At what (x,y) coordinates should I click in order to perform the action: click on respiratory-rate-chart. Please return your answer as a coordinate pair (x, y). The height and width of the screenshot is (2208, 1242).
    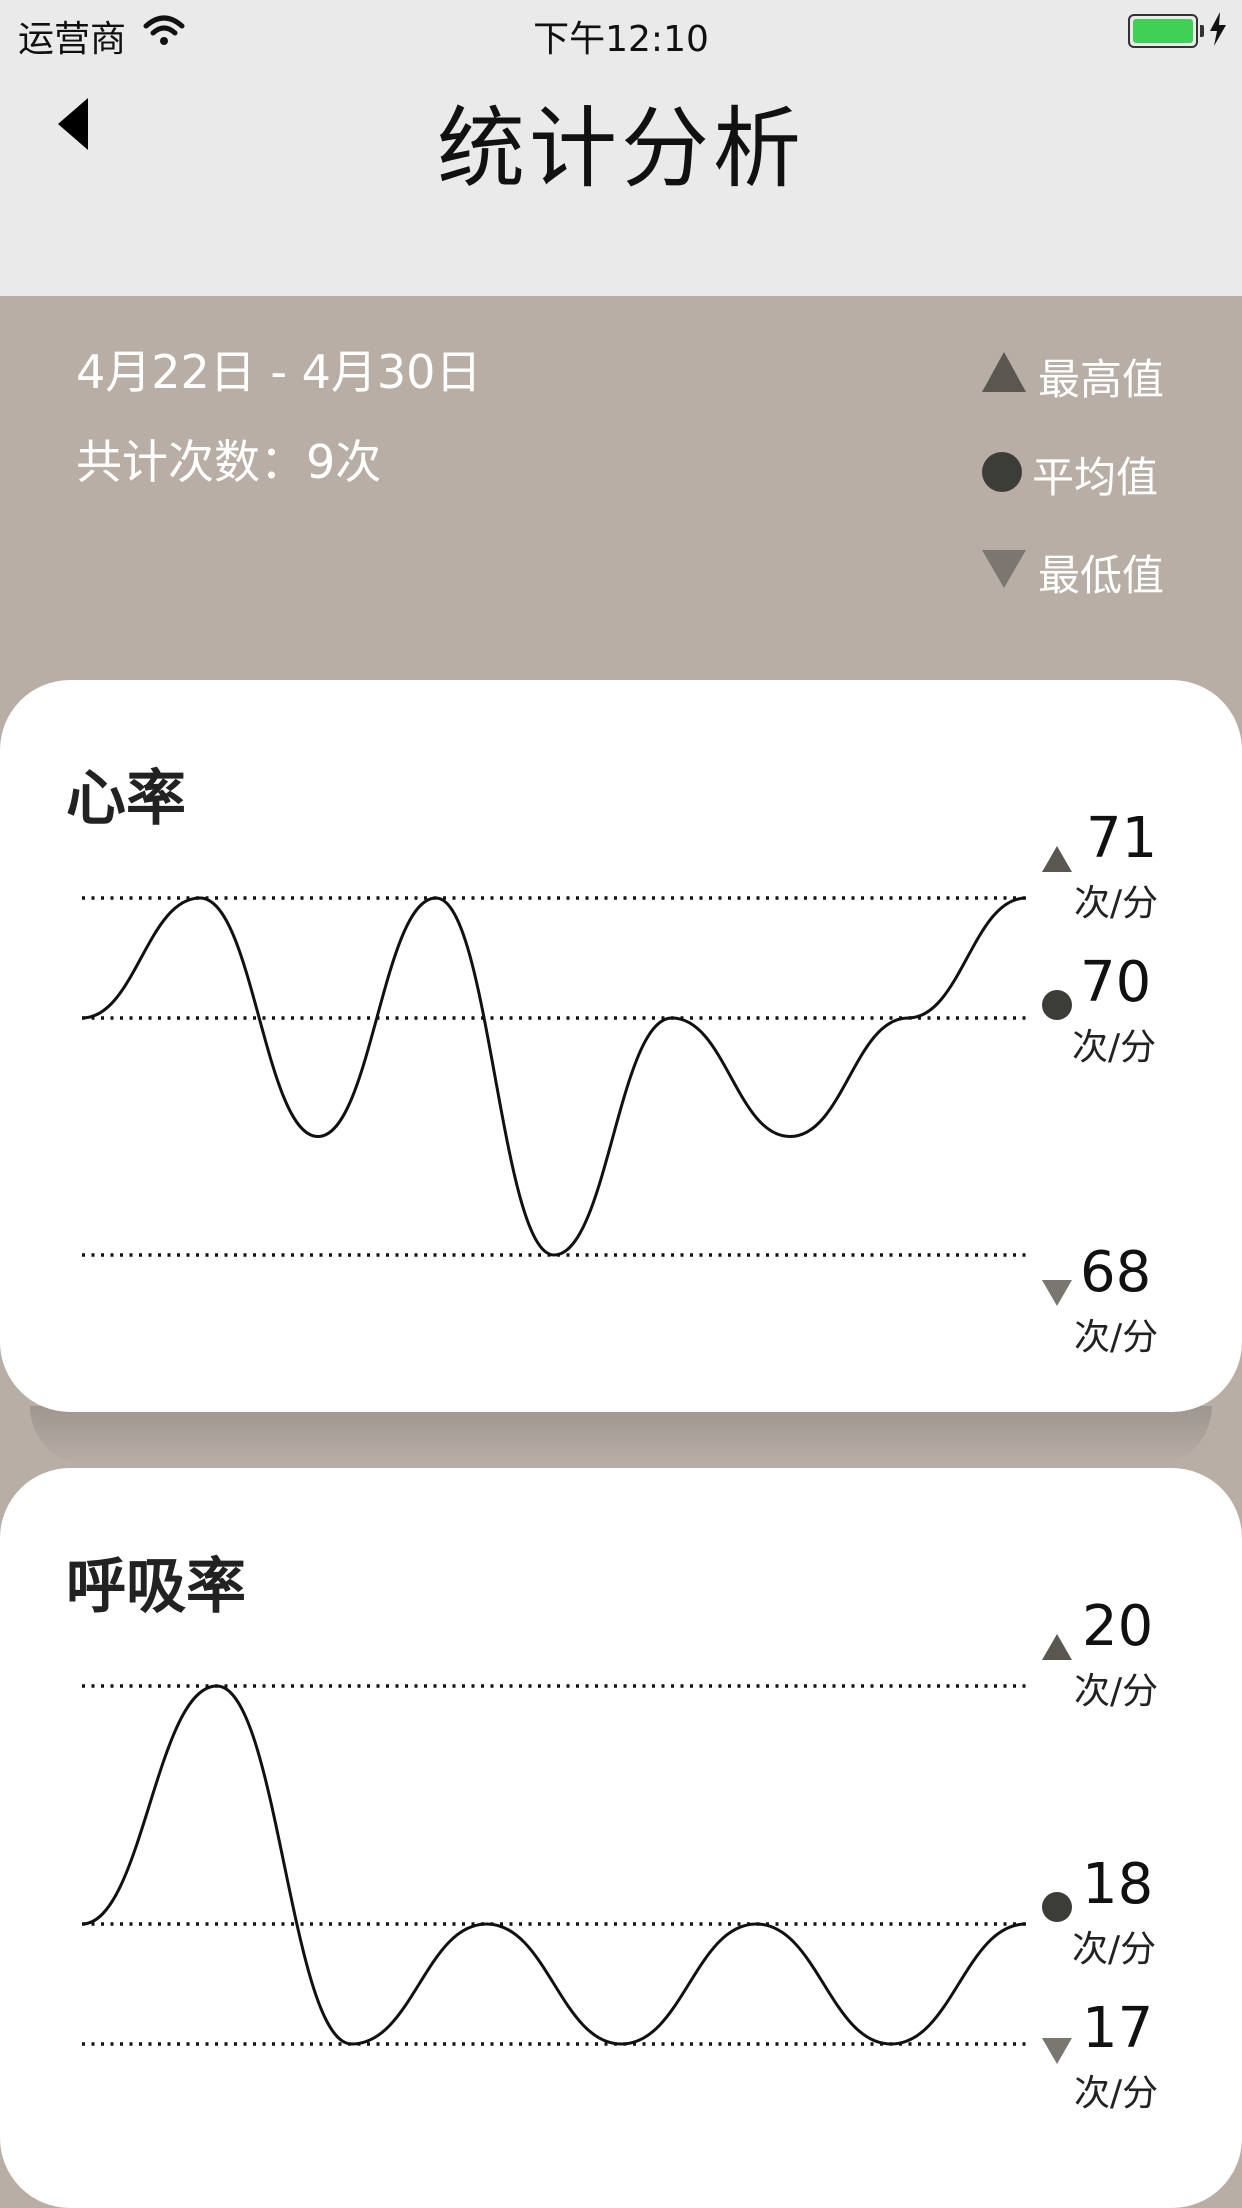
    Looking at the image, I should click on (555, 1865).